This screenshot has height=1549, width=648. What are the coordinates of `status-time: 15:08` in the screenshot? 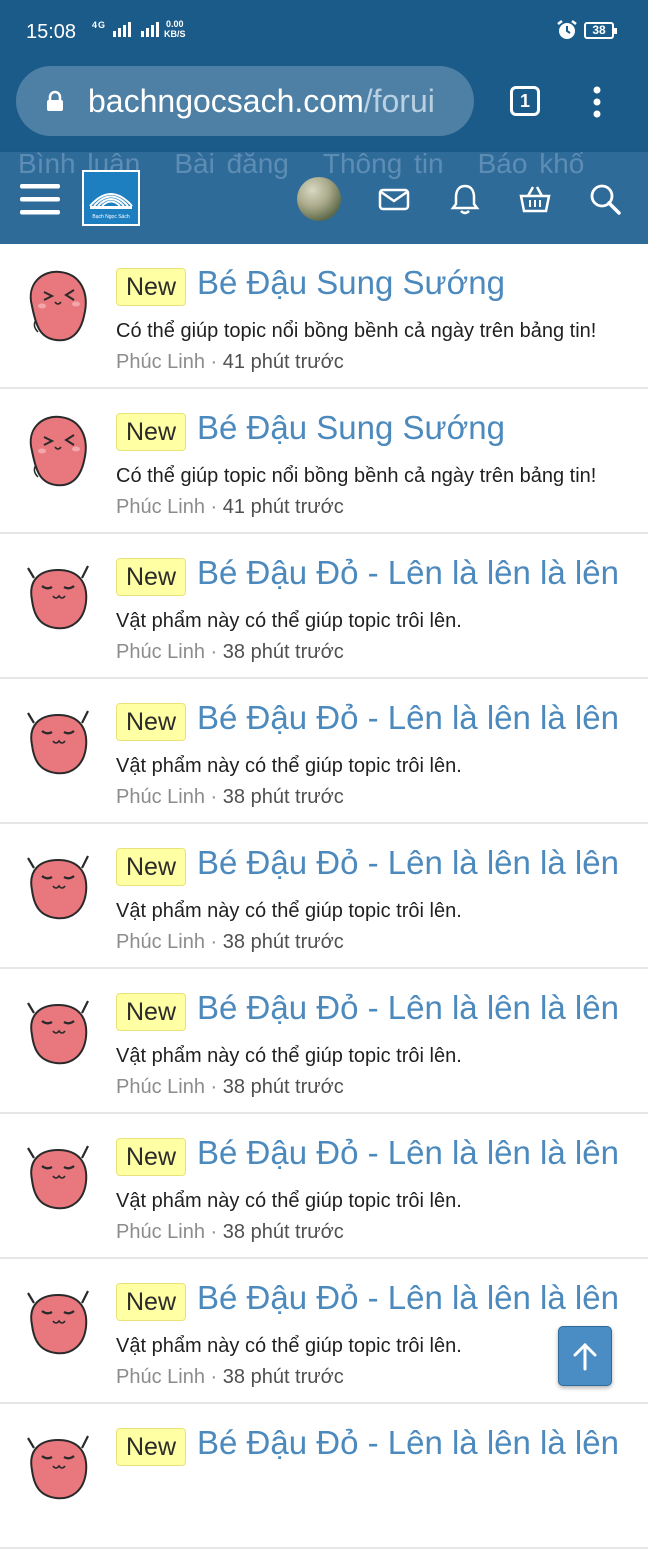 It's located at (51, 32).